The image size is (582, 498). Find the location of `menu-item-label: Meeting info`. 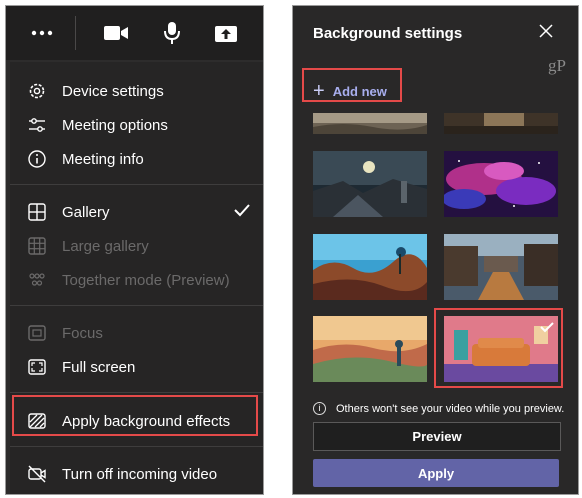

menu-item-label: Meeting info is located at coordinates (103, 159).